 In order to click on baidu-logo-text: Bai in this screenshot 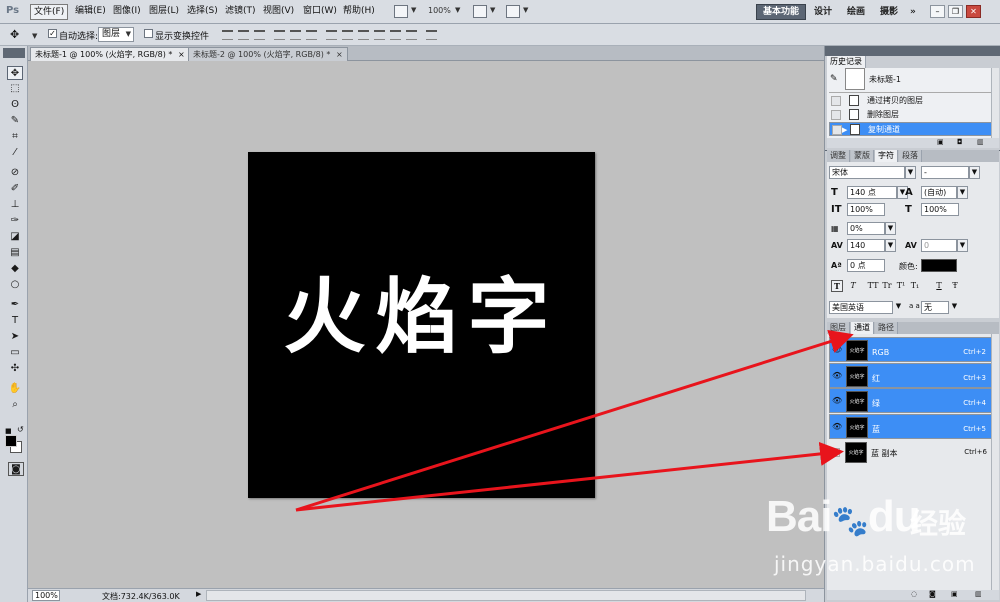, I will do `click(799, 516)`.